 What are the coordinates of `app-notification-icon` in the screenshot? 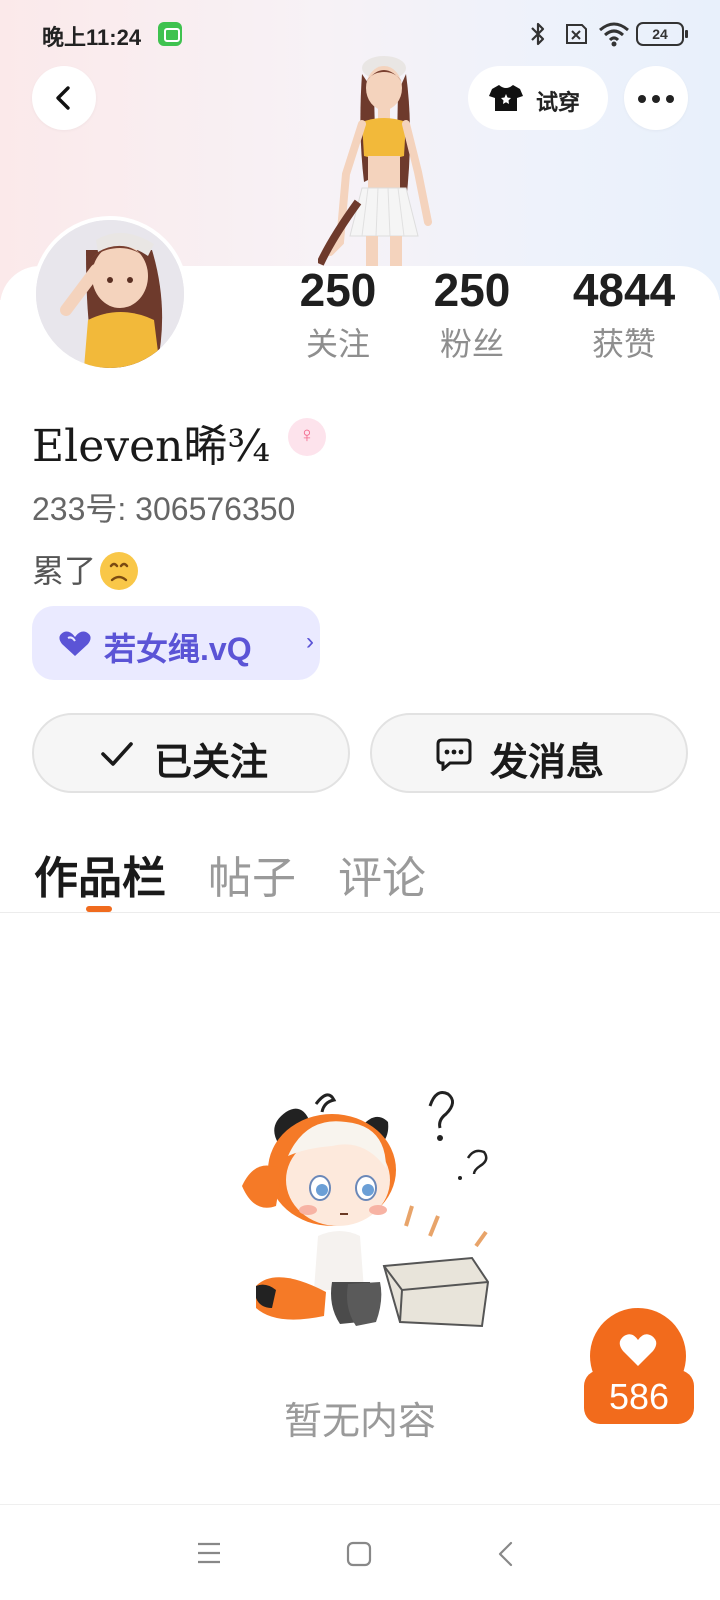 It's located at (170, 34).